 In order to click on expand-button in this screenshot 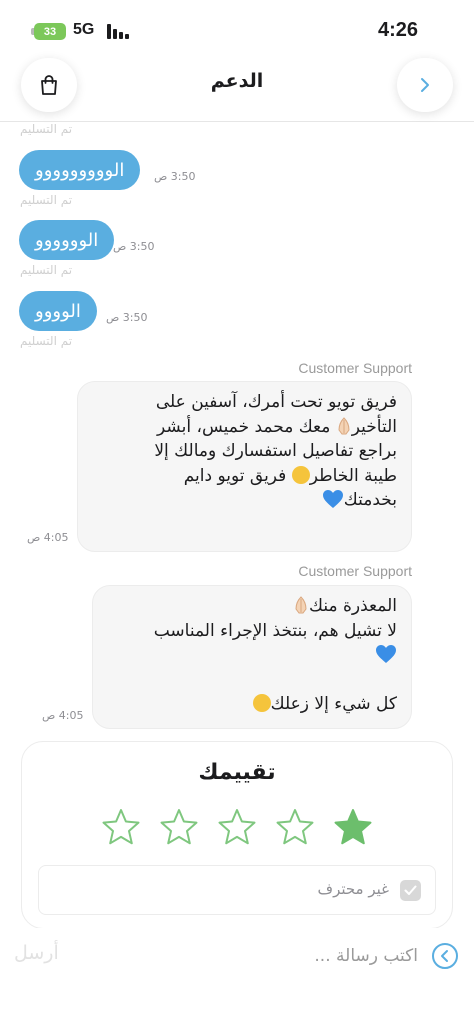, I will do `click(445, 956)`.